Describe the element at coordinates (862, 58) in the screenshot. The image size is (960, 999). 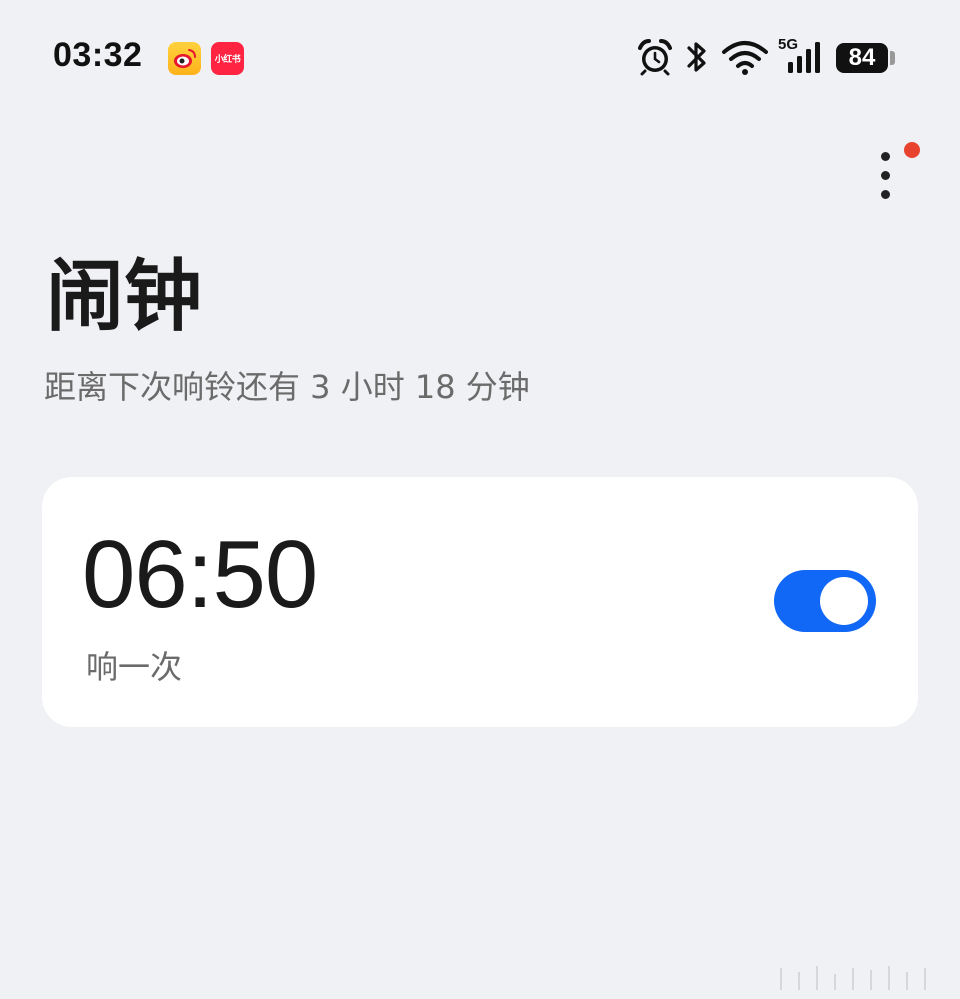
I see `battery-icon: 84` at that location.